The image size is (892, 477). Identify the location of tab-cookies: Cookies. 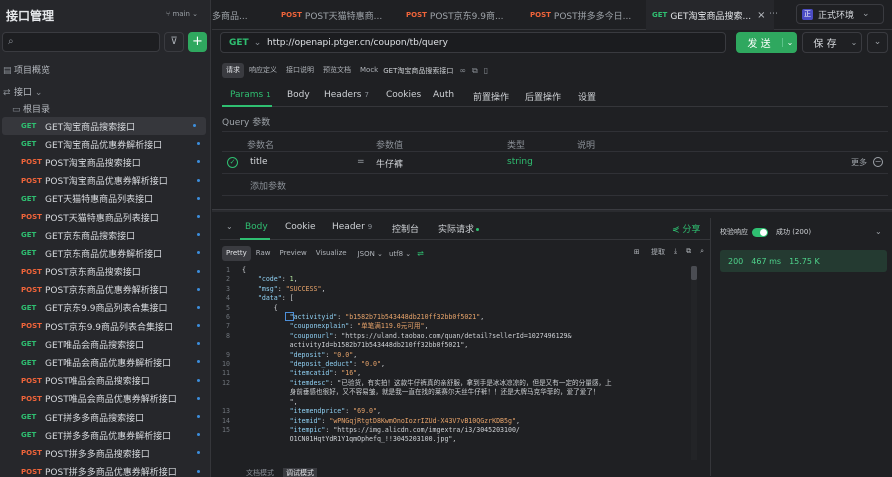
(403, 95).